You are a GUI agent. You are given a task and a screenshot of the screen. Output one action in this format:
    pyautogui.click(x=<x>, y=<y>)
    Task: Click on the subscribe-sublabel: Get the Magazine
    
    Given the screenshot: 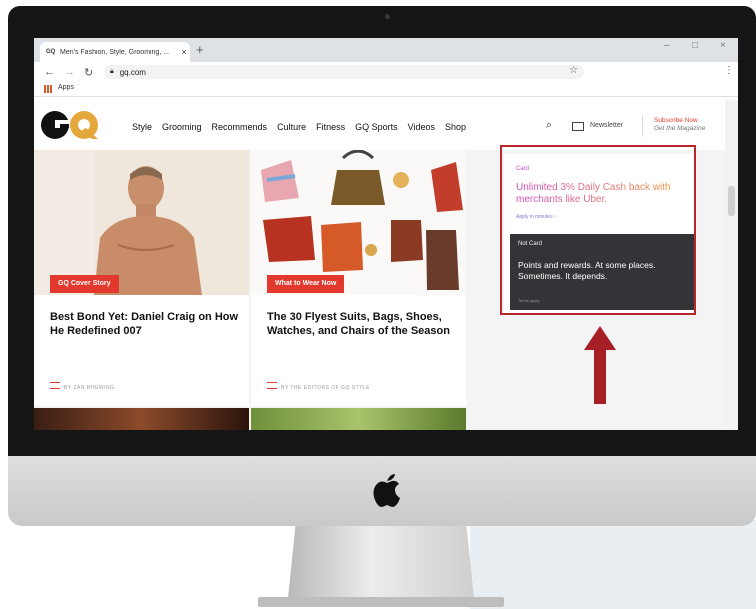 What is the action you would take?
    pyautogui.click(x=680, y=128)
    